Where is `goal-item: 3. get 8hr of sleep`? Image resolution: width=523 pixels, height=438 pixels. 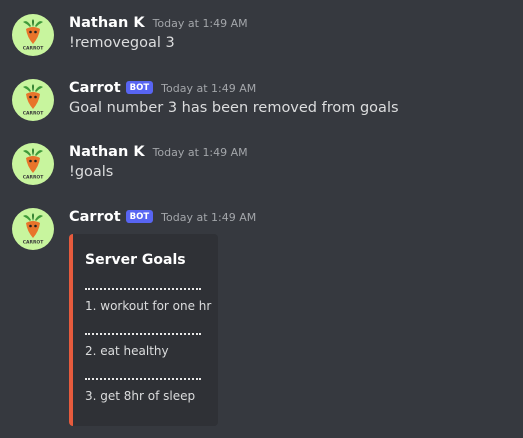 goal-item: 3. get 8hr of sleep is located at coordinates (140, 396).